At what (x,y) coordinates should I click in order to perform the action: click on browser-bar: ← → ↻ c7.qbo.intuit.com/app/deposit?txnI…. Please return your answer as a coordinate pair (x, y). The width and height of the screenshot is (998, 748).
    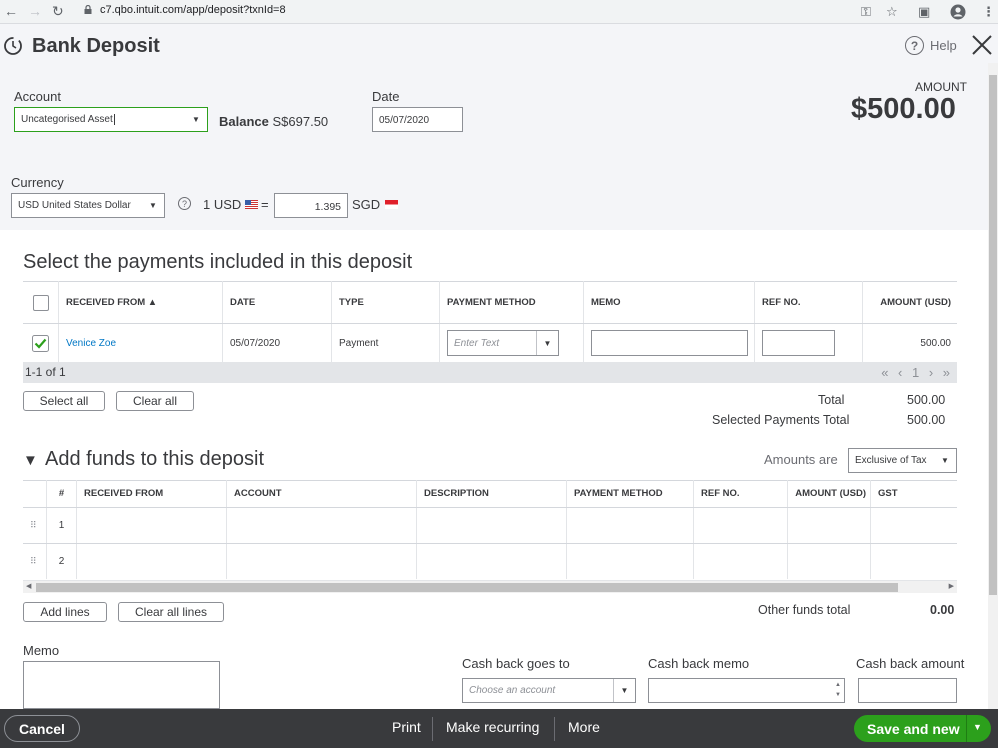
    Looking at the image, I should click on (499, 12).